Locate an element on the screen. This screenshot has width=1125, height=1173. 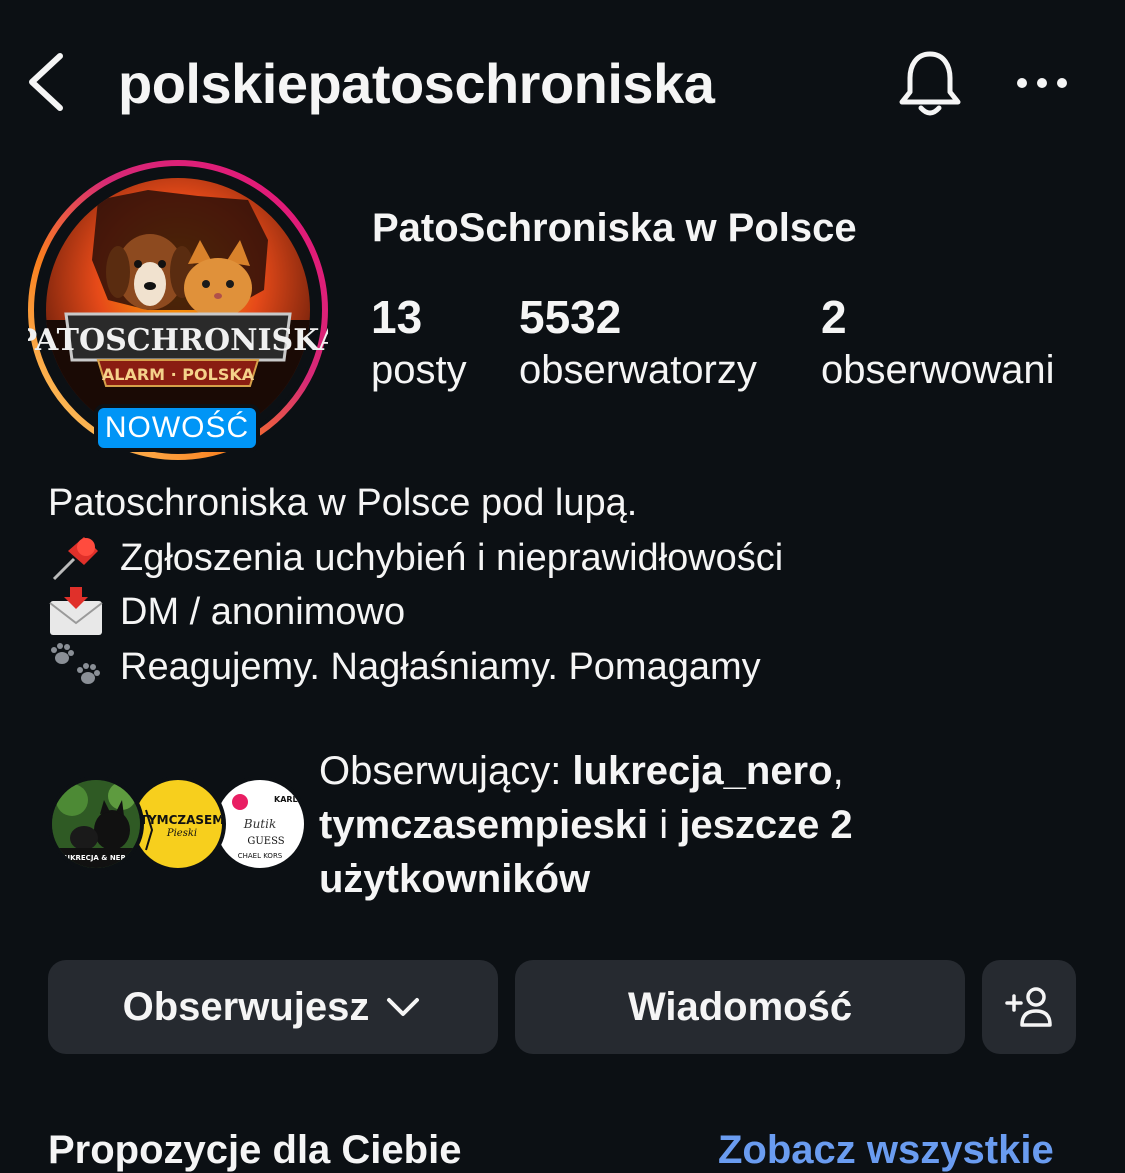
new-badge: NOWOŚĆ is located at coordinates (177, 428).